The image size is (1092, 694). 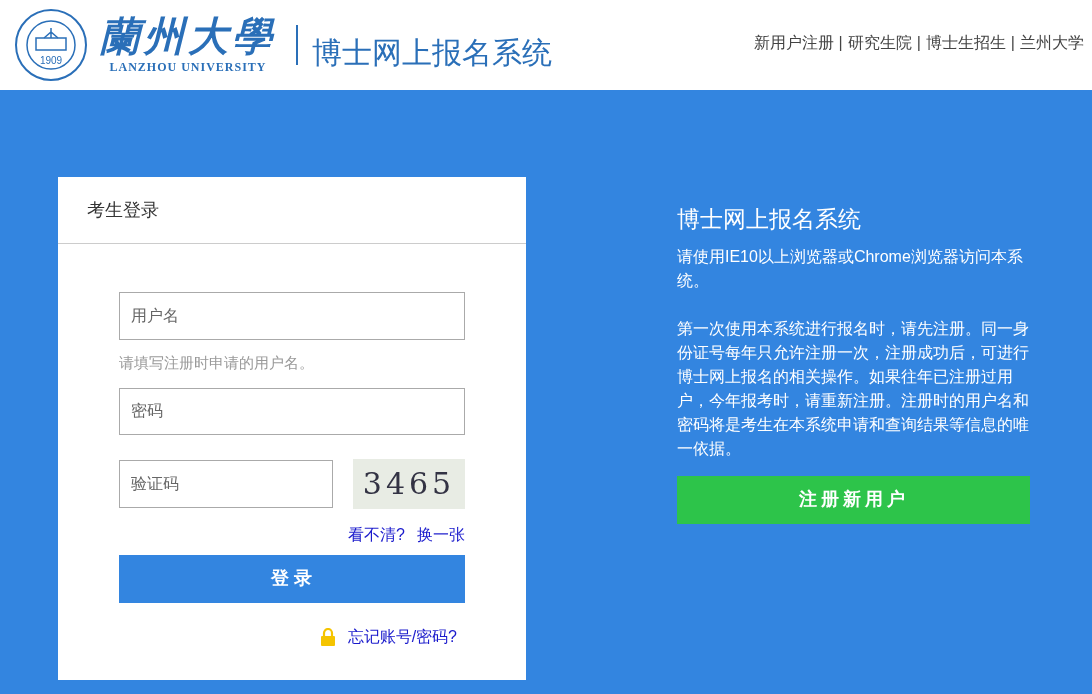 I want to click on info-paragraph: 请使用IE10以上浏览器或Chrome浏览器访问本系统。, so click(x=850, y=268).